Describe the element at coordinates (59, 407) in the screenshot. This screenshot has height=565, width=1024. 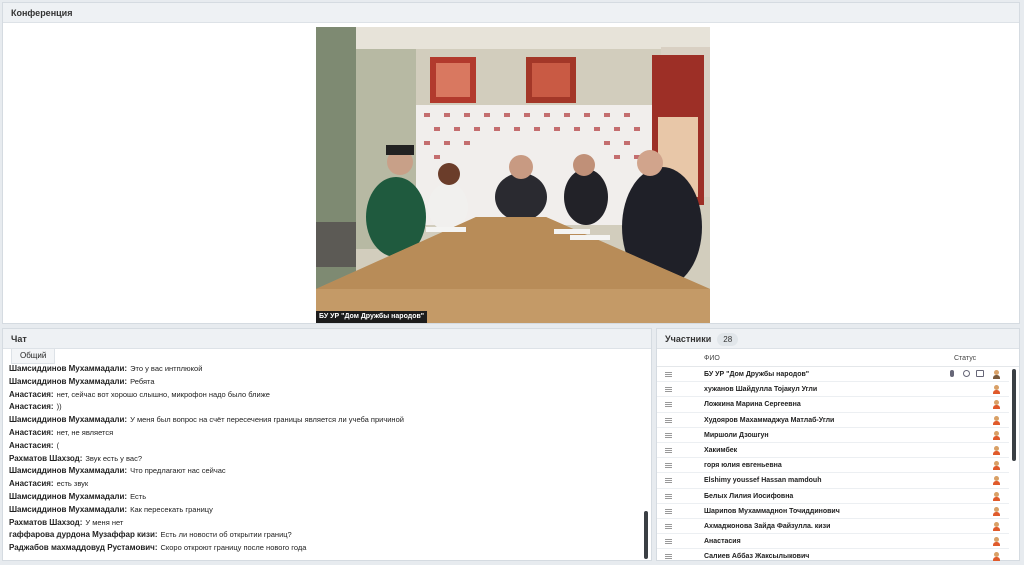
I see `message-text: ))` at that location.